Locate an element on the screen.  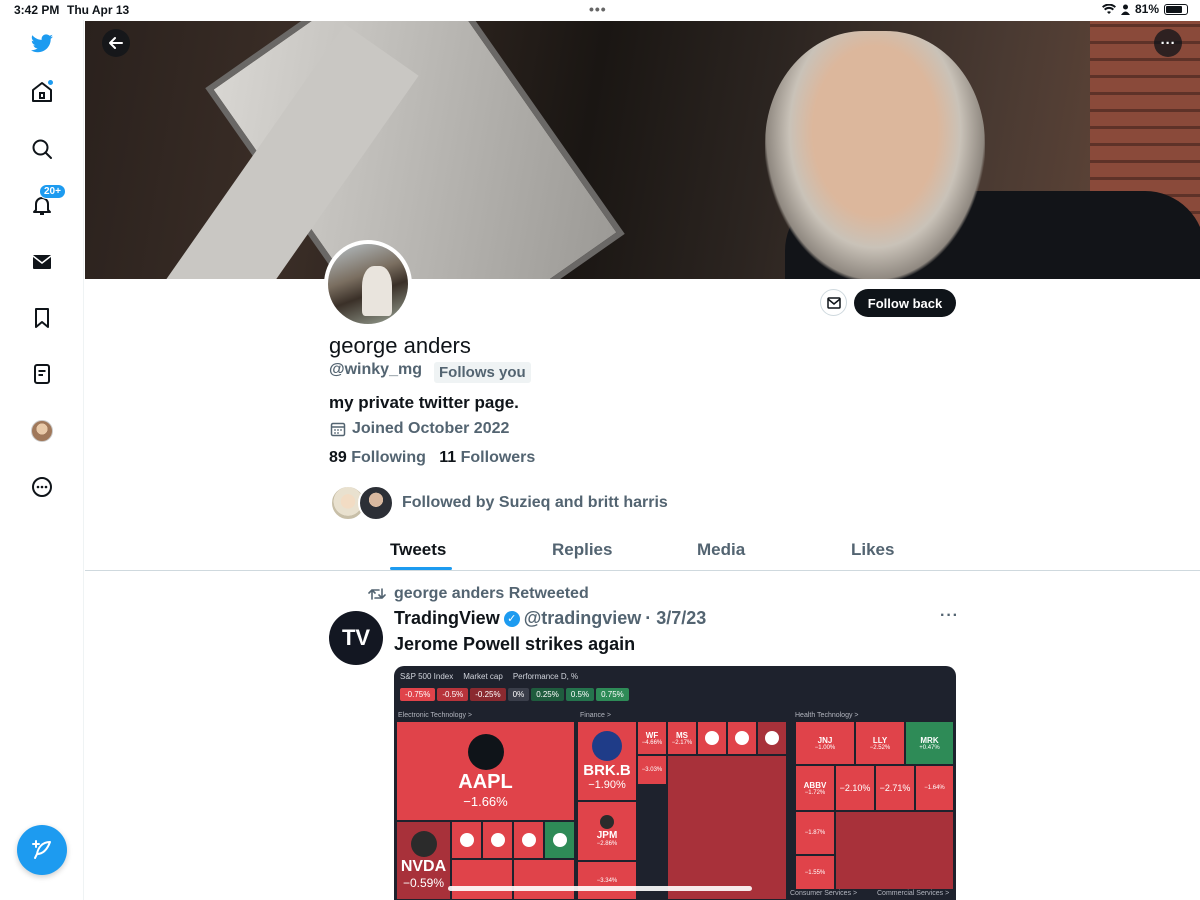
tile-change: −1.00% is located at coordinates (825, 747).